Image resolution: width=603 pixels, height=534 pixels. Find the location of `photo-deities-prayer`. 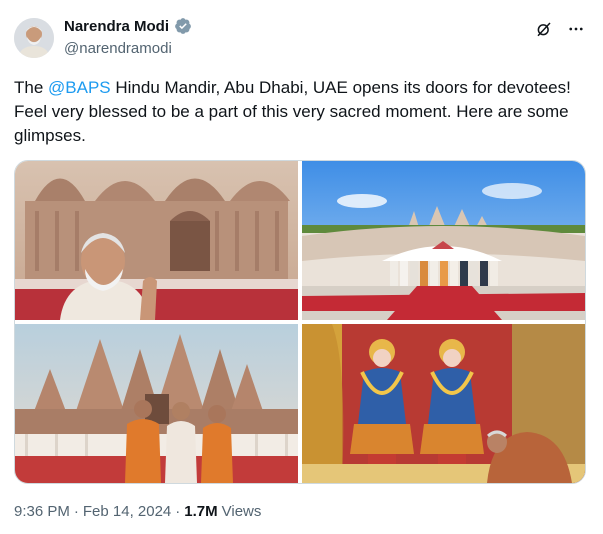

photo-deities-prayer is located at coordinates (443, 403).